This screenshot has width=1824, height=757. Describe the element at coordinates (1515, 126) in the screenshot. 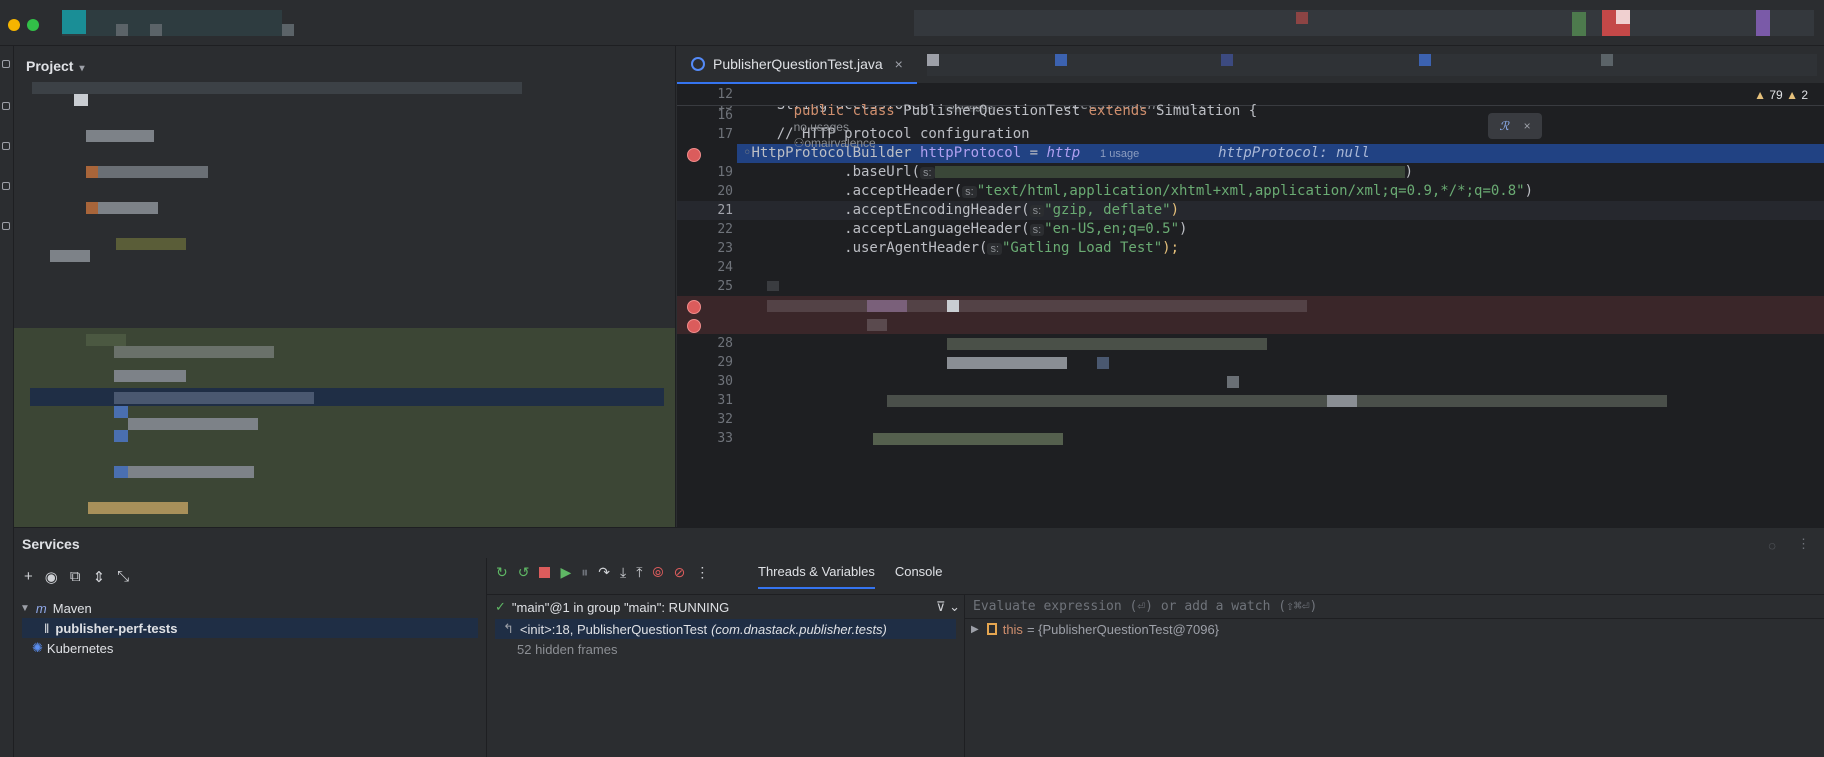

I see `reader-mode-toolbar: ℛ ×` at that location.